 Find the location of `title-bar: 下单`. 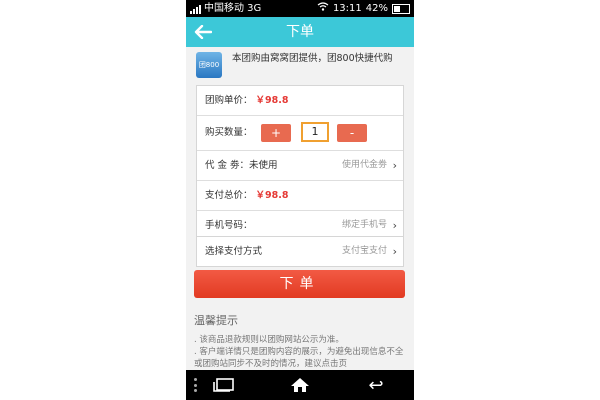

title-bar: 下单 is located at coordinates (300, 32).